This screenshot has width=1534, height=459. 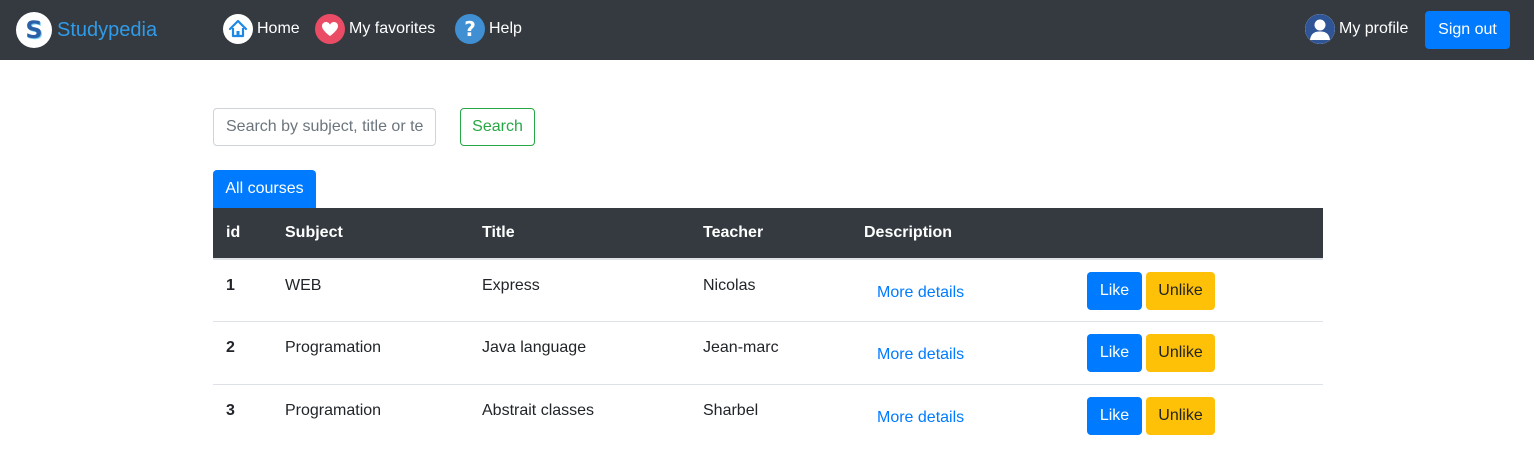 I want to click on help-glyph: ?, so click(x=470, y=29).